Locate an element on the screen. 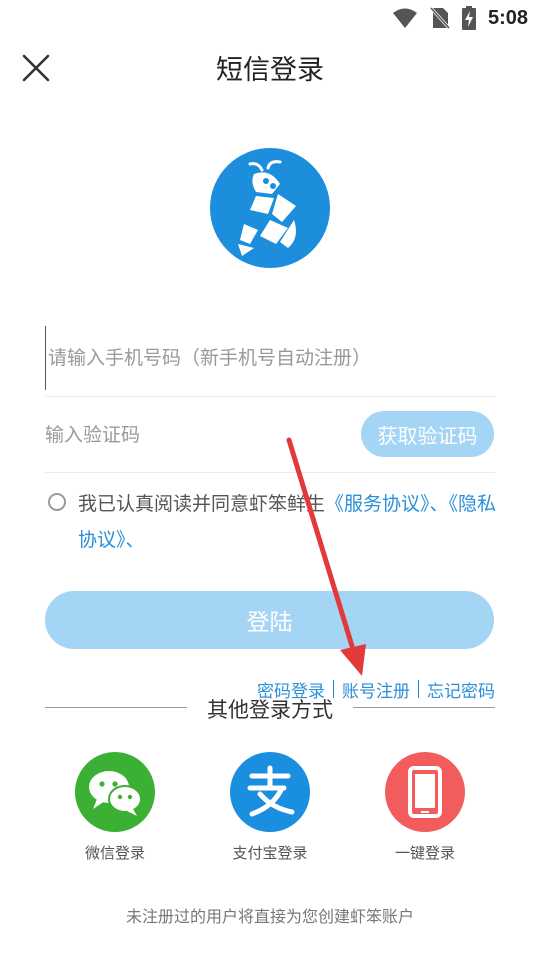  phone-icon is located at coordinates (425, 792).